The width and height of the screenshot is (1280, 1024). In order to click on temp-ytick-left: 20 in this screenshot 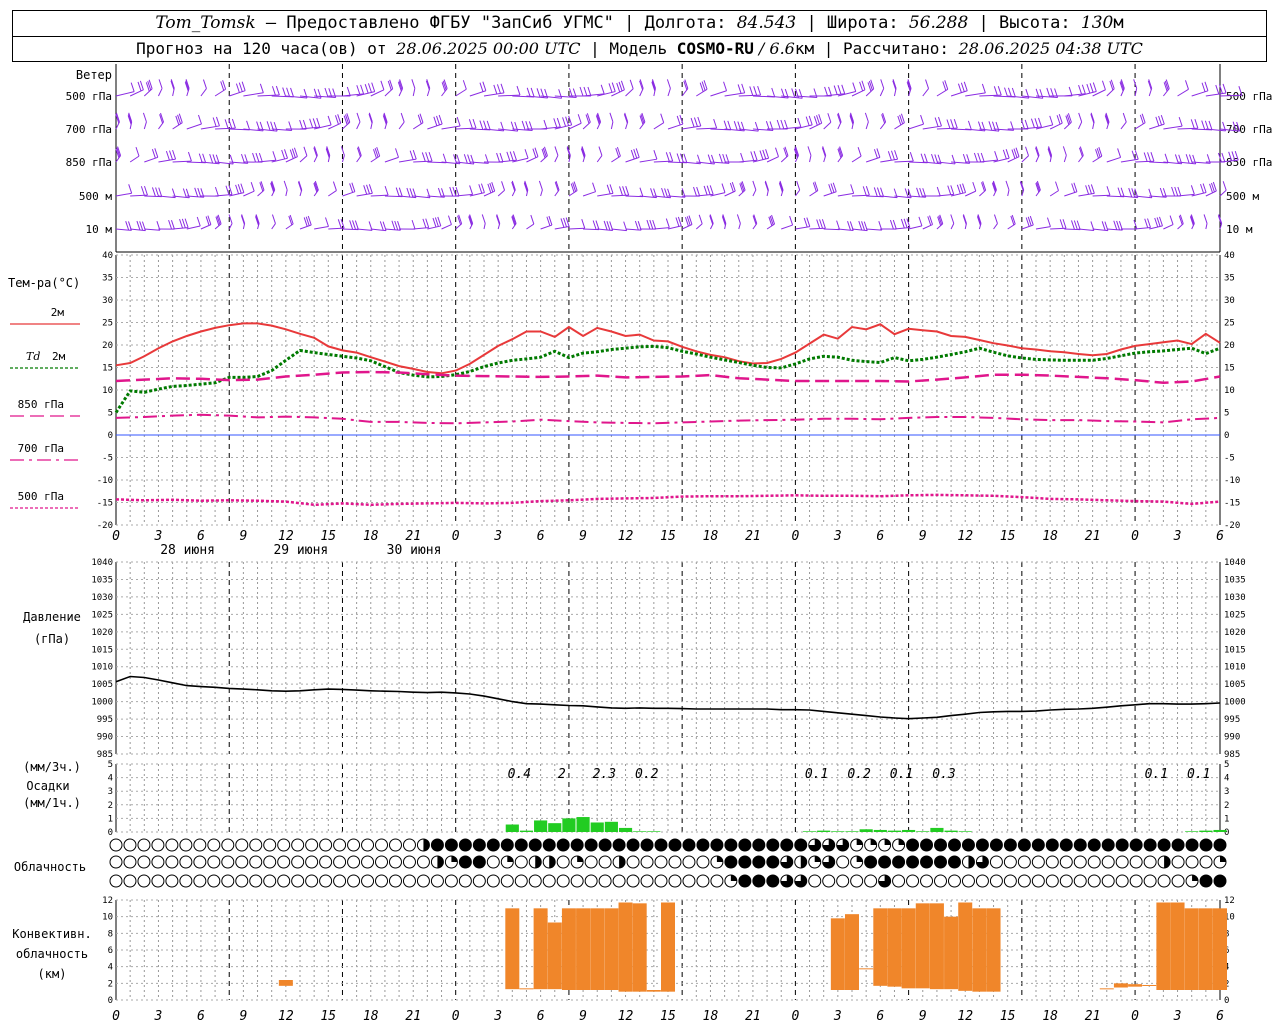, I will do `click(107, 346)`.